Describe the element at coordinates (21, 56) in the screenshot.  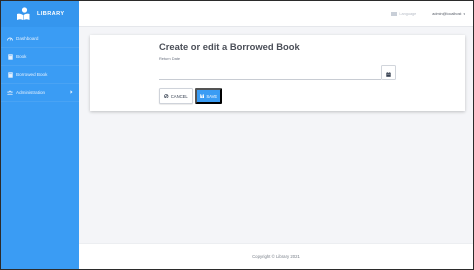
I see `sidebar-item-label: Book` at that location.